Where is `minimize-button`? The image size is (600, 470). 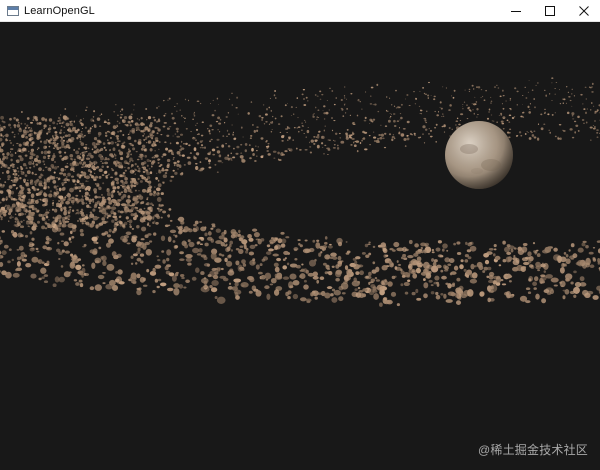
minimize-button is located at coordinates (516, 11).